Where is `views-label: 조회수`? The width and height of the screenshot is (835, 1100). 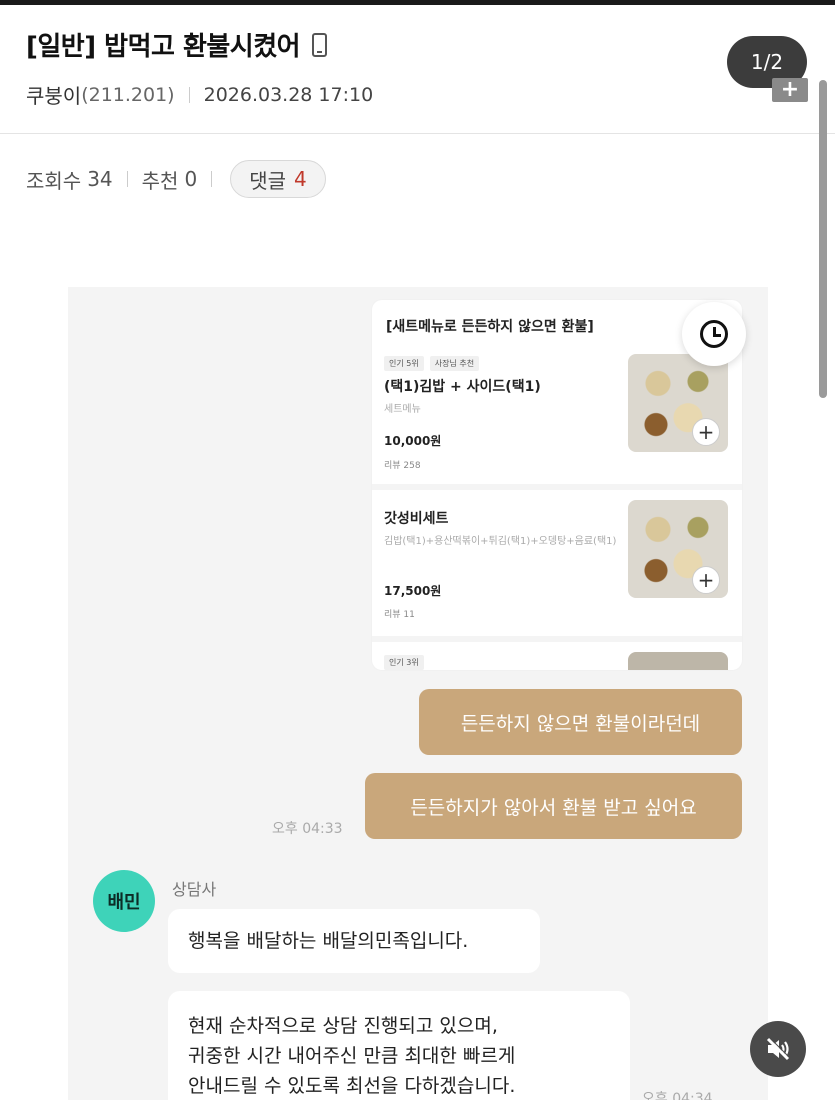 views-label: 조회수 is located at coordinates (54, 180).